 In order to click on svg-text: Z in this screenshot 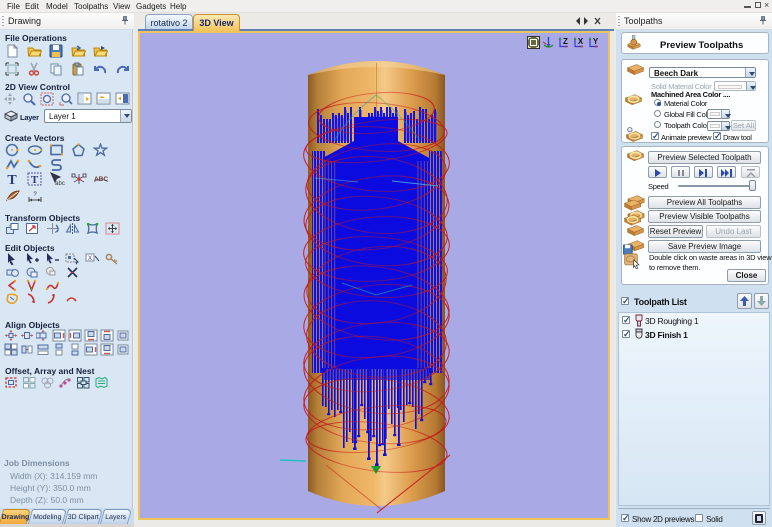, I will do `click(565, 41)`.